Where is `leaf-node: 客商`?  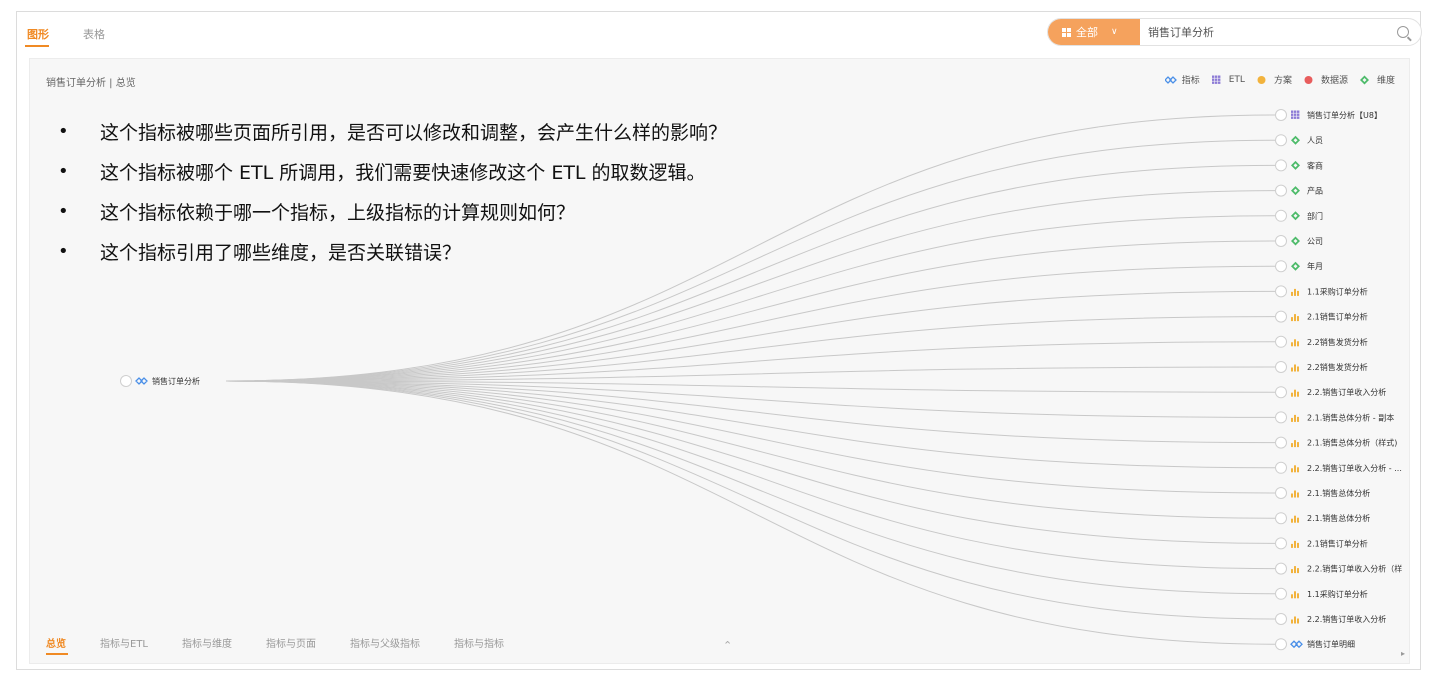 leaf-node: 客商 is located at coordinates (1299, 165).